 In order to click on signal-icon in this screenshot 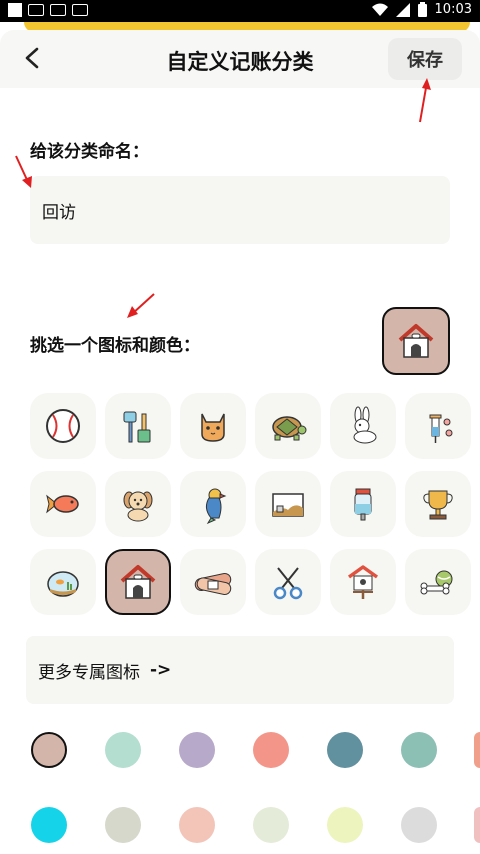, I will do `click(402, 9)`.